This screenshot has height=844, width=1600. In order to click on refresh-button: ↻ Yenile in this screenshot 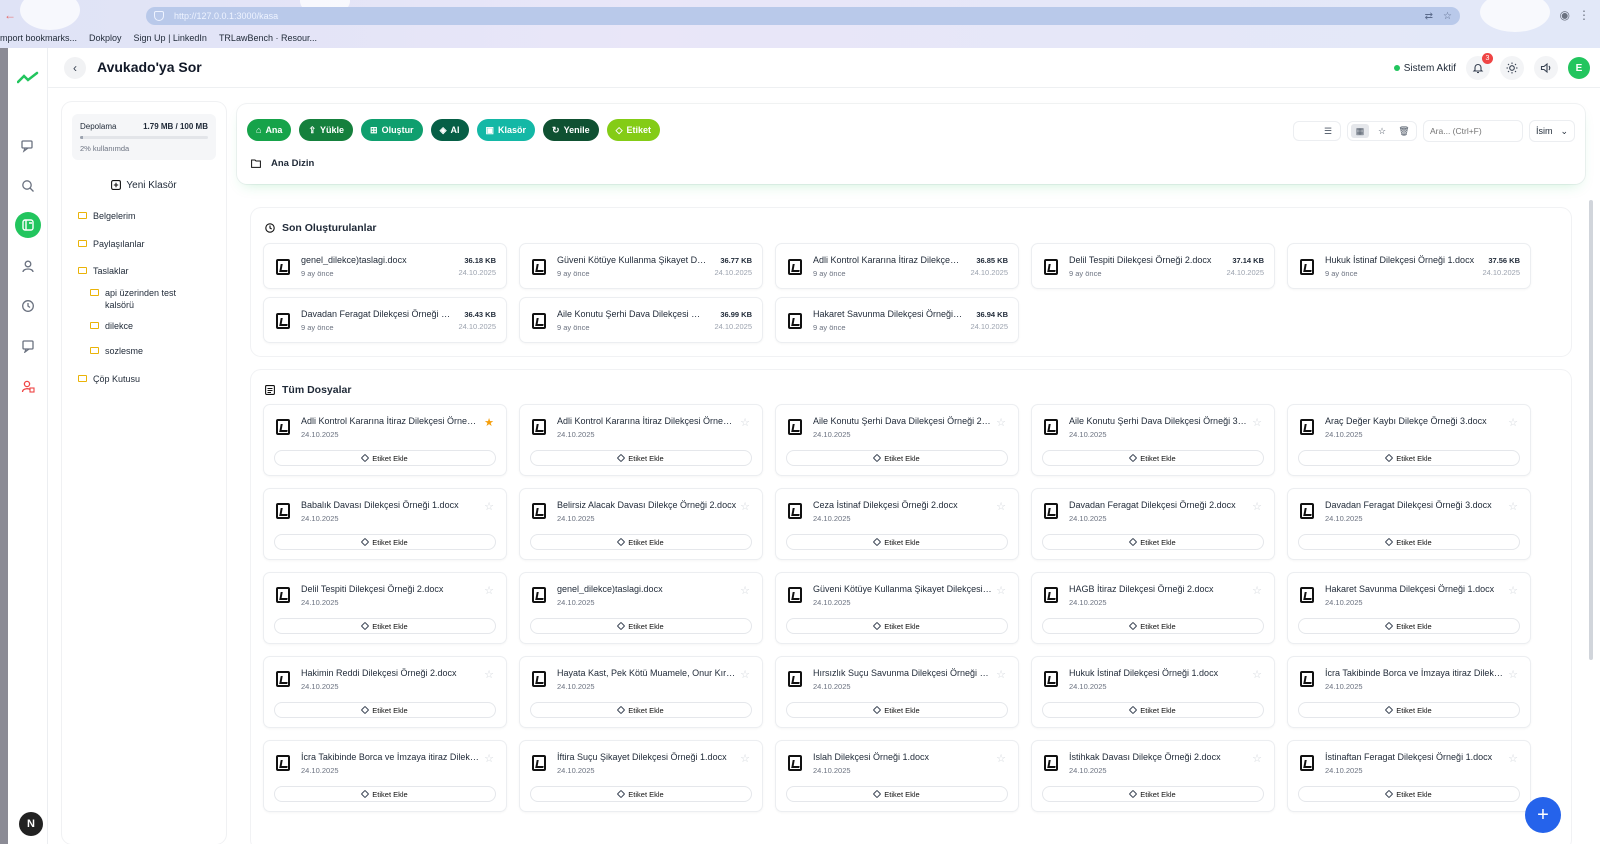, I will do `click(571, 130)`.